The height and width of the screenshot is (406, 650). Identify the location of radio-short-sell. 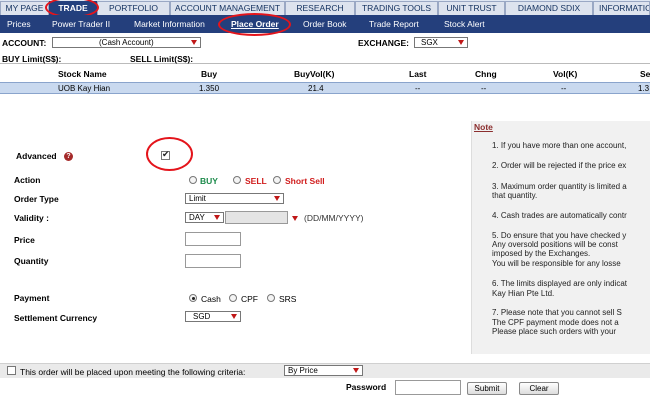
(277, 180).